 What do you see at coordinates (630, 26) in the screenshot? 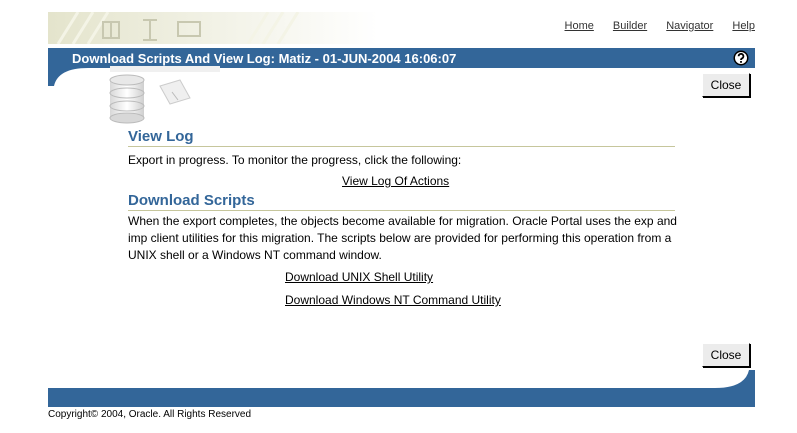
I see `builder-link: Builder` at bounding box center [630, 26].